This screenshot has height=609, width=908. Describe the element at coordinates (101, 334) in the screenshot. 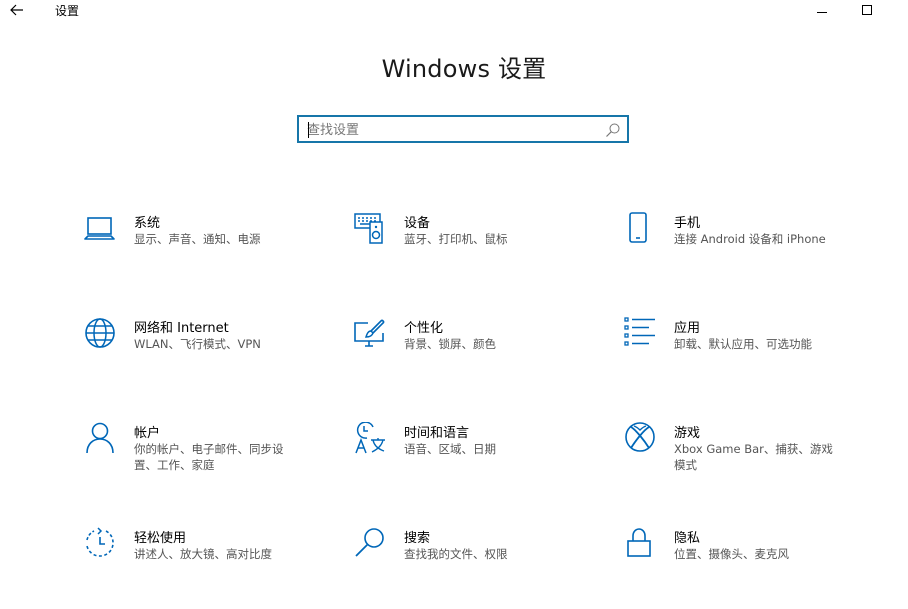

I see `globe-icon` at that location.